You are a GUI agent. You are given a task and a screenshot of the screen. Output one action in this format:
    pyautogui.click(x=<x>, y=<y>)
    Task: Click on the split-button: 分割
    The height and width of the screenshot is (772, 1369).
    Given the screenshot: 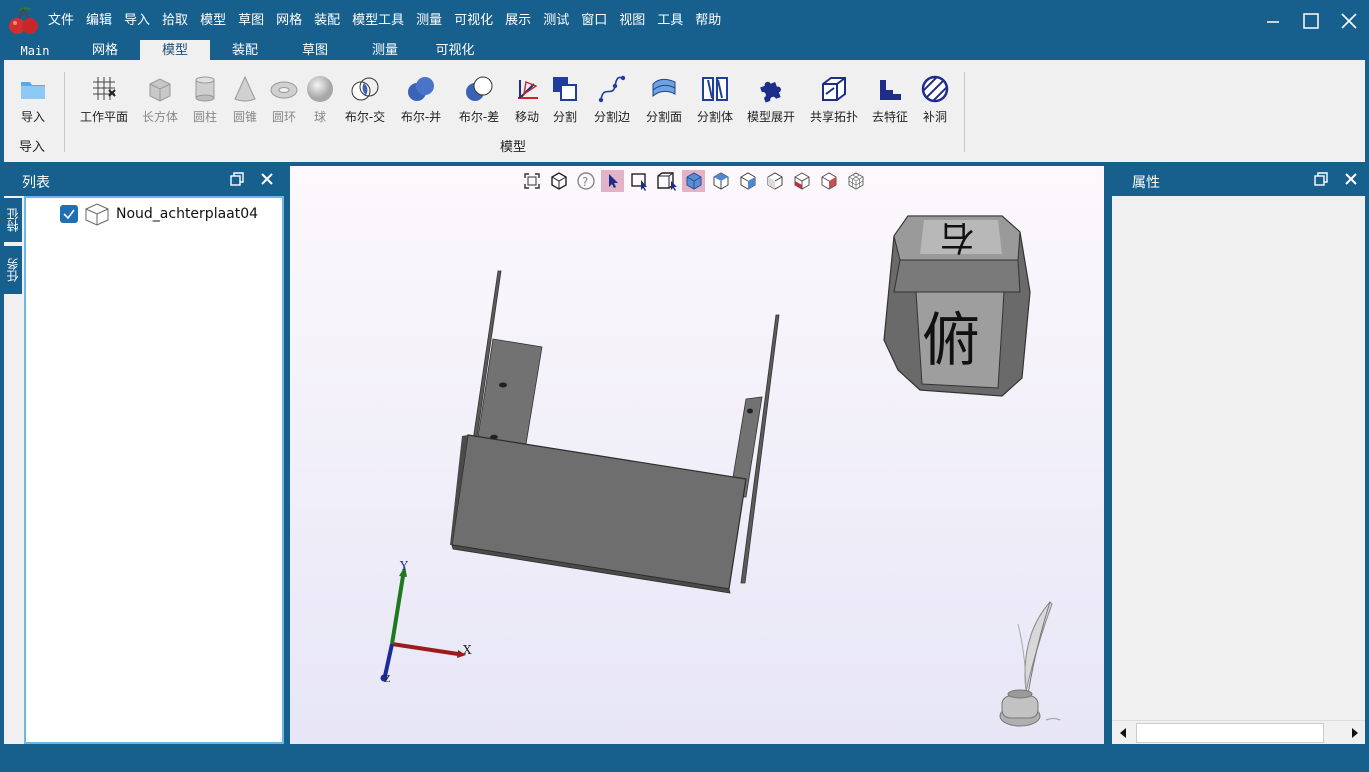 What is the action you would take?
    pyautogui.click(x=565, y=99)
    